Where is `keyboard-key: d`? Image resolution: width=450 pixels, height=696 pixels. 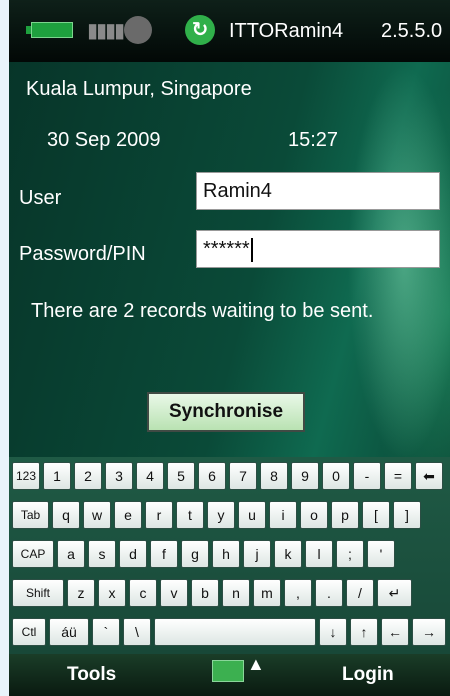 keyboard-key: d is located at coordinates (133, 554).